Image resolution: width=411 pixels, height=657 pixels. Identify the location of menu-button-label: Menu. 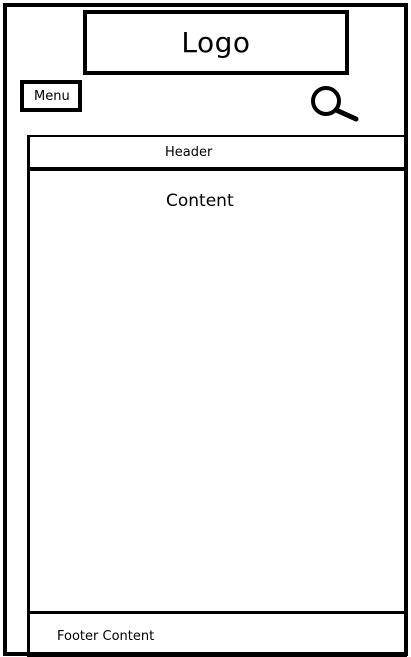
(52, 96).